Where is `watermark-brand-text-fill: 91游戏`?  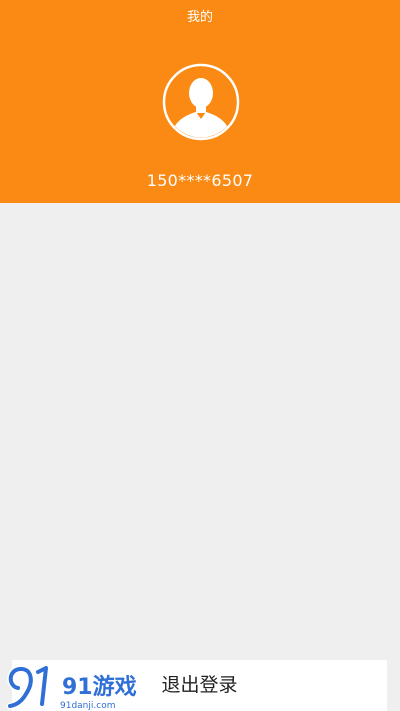 watermark-brand-text-fill: 91游戏 is located at coordinates (99, 687).